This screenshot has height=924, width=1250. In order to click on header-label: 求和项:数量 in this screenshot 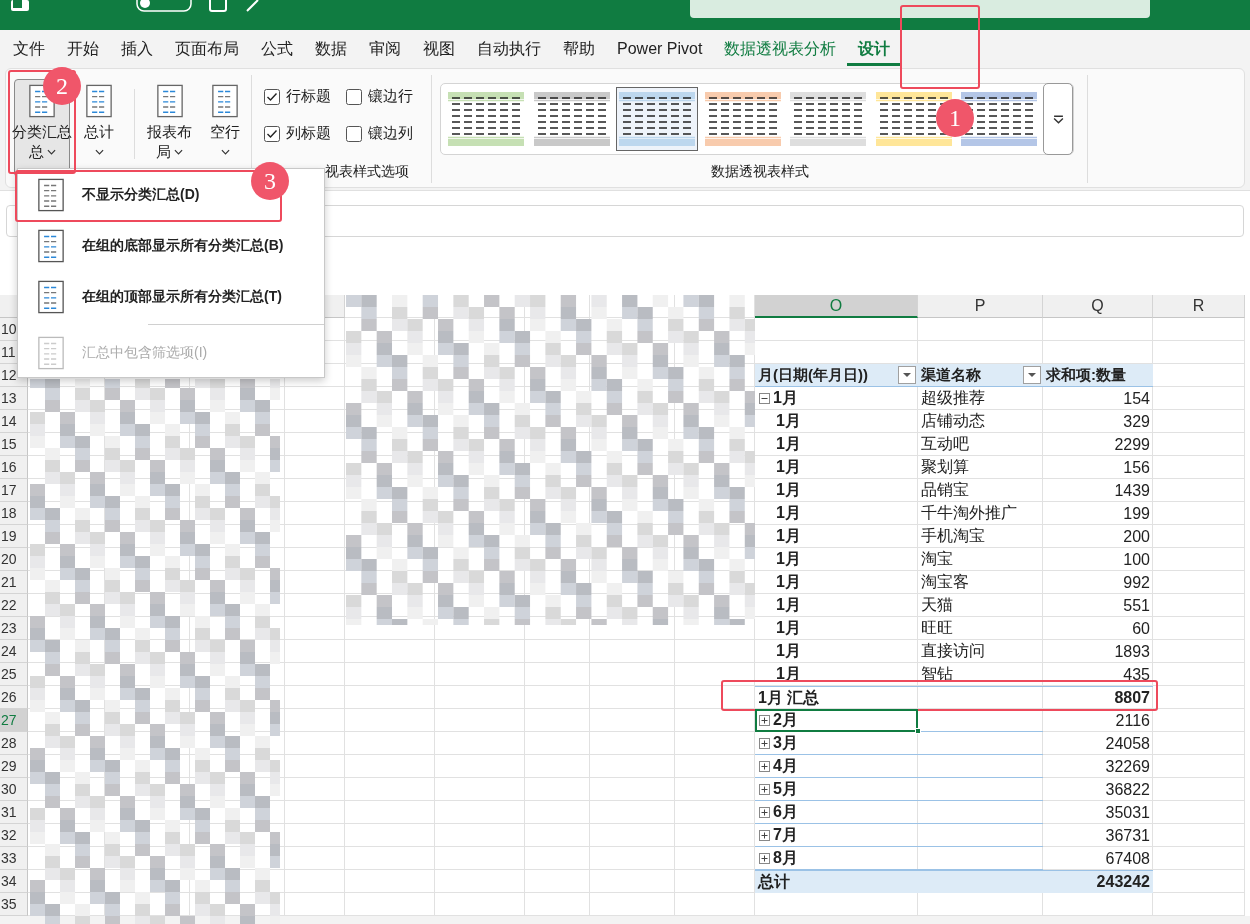, I will do `click(1086, 375)`.